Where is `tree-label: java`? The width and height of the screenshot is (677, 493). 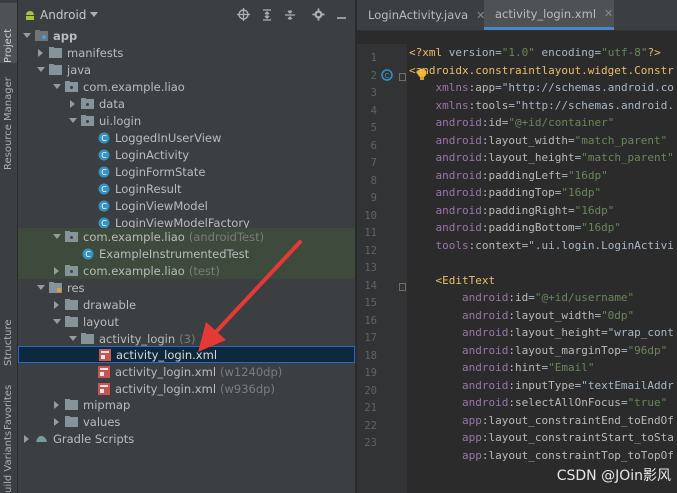
tree-label: java is located at coordinates (79, 69).